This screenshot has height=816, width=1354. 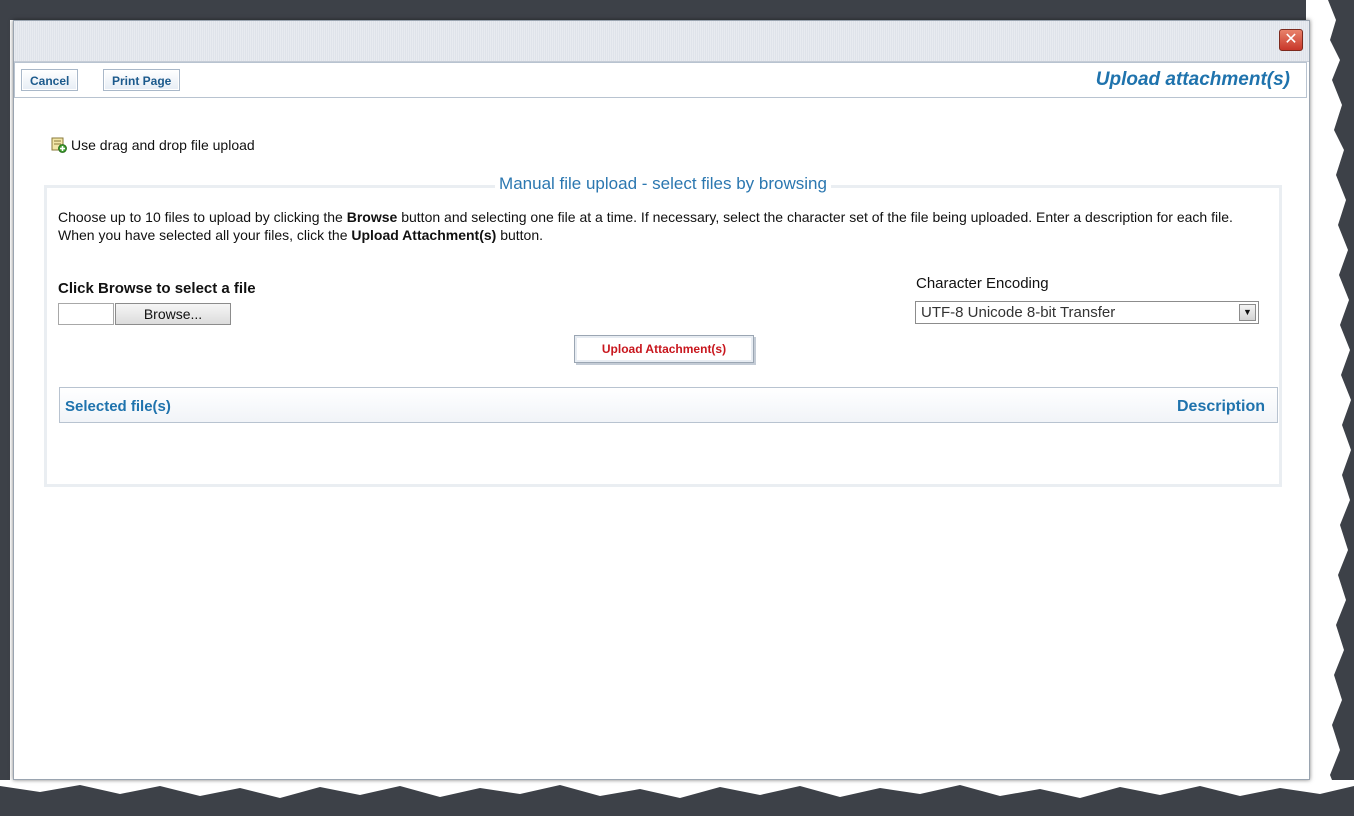 I want to click on character-encoding-label: Character Encoding, so click(x=982, y=283).